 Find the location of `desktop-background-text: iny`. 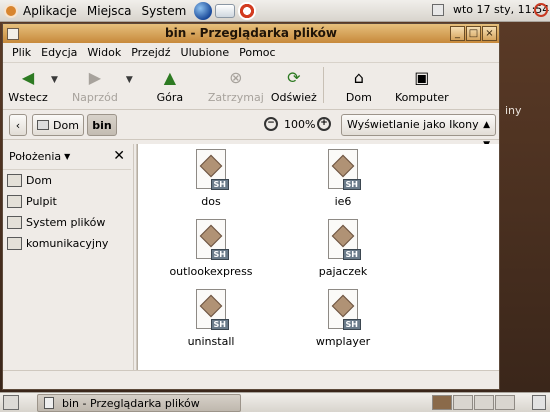

desktop-background-text: iny is located at coordinates (513, 110).